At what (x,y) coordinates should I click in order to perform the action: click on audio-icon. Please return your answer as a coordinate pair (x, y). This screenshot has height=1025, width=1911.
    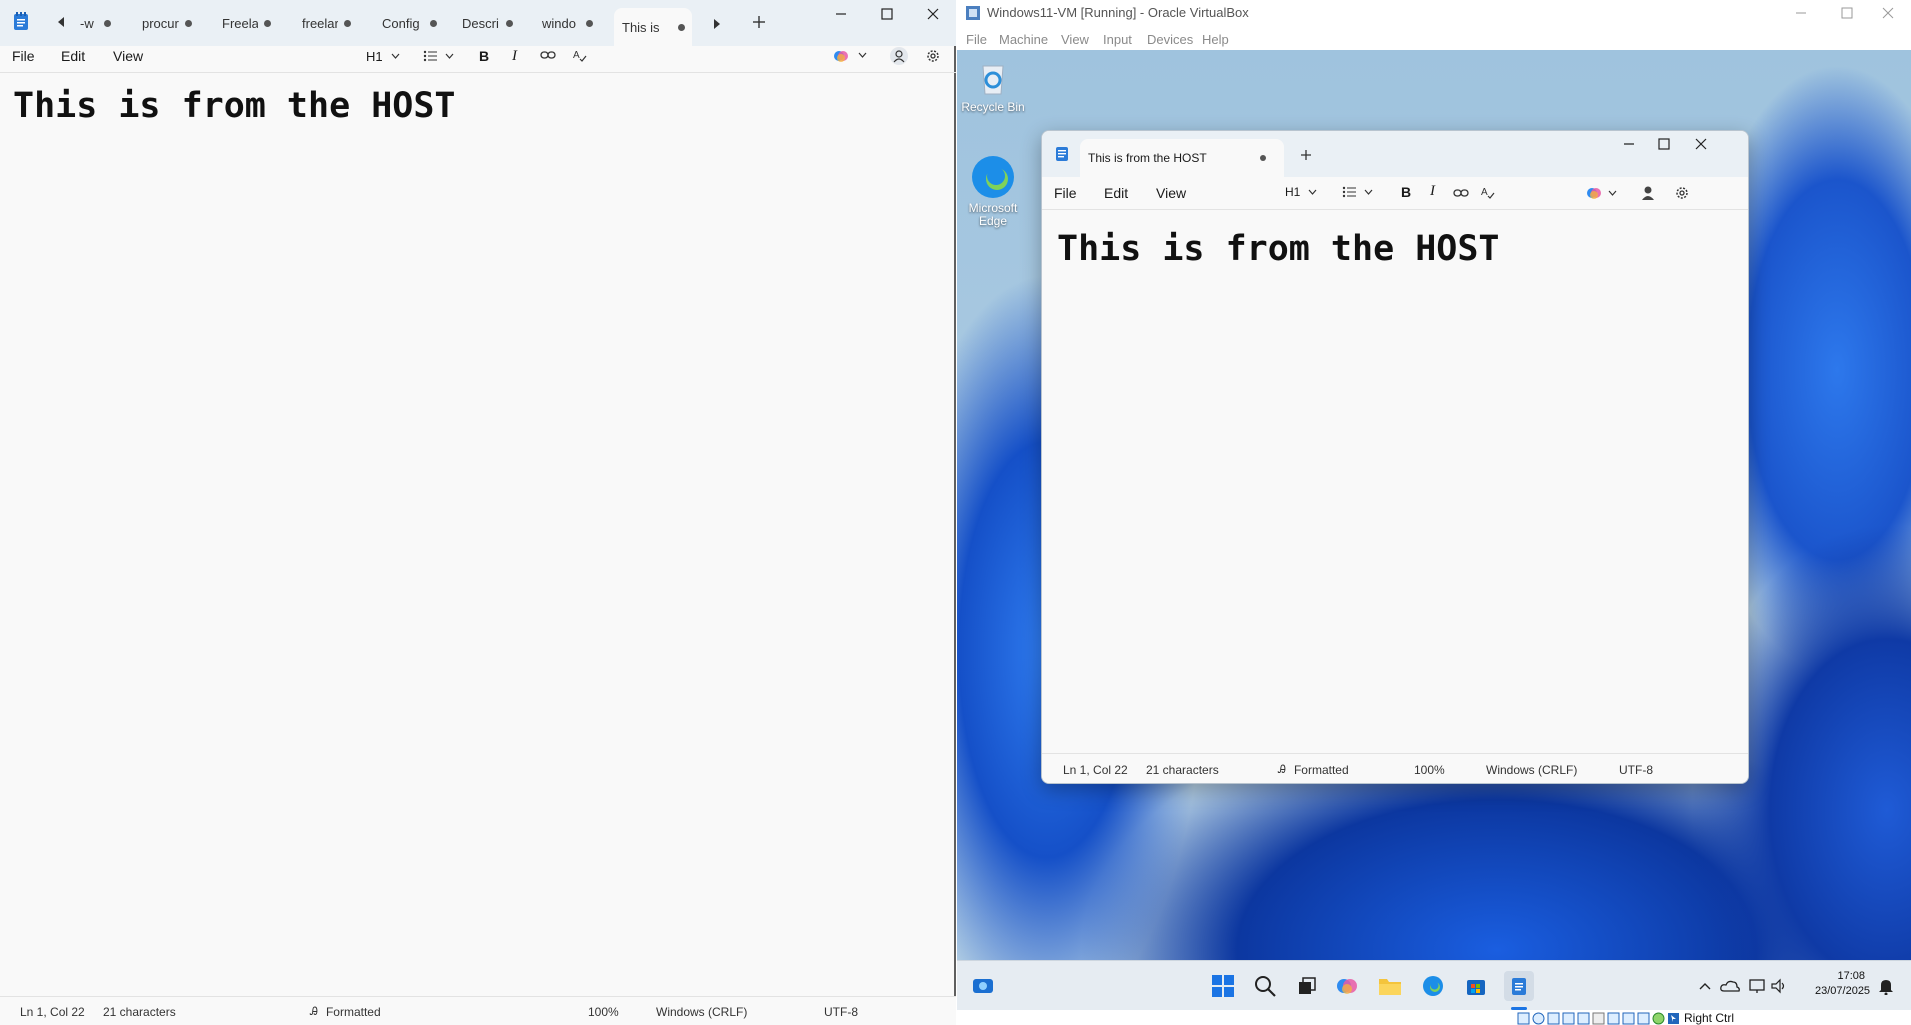
    Looking at the image, I should click on (1553, 1018).